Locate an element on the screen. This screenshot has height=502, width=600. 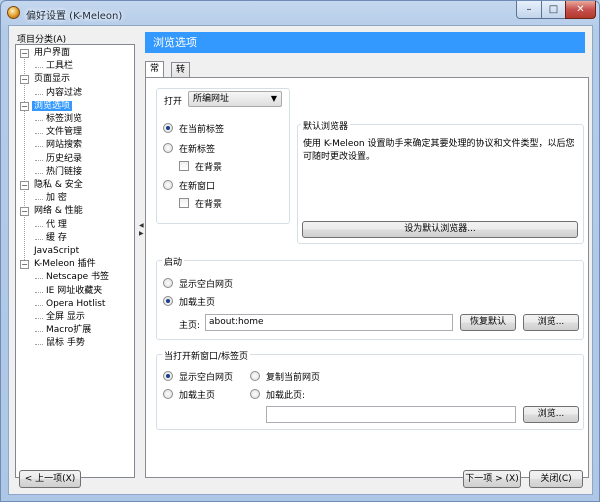
tab-general: 常规 is located at coordinates (155, 74).